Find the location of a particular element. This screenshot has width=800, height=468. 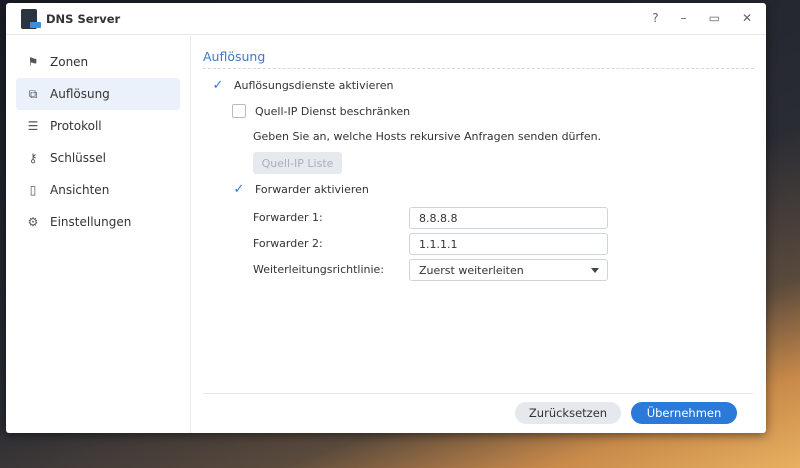

maximize-icon: ▭ is located at coordinates (714, 18).